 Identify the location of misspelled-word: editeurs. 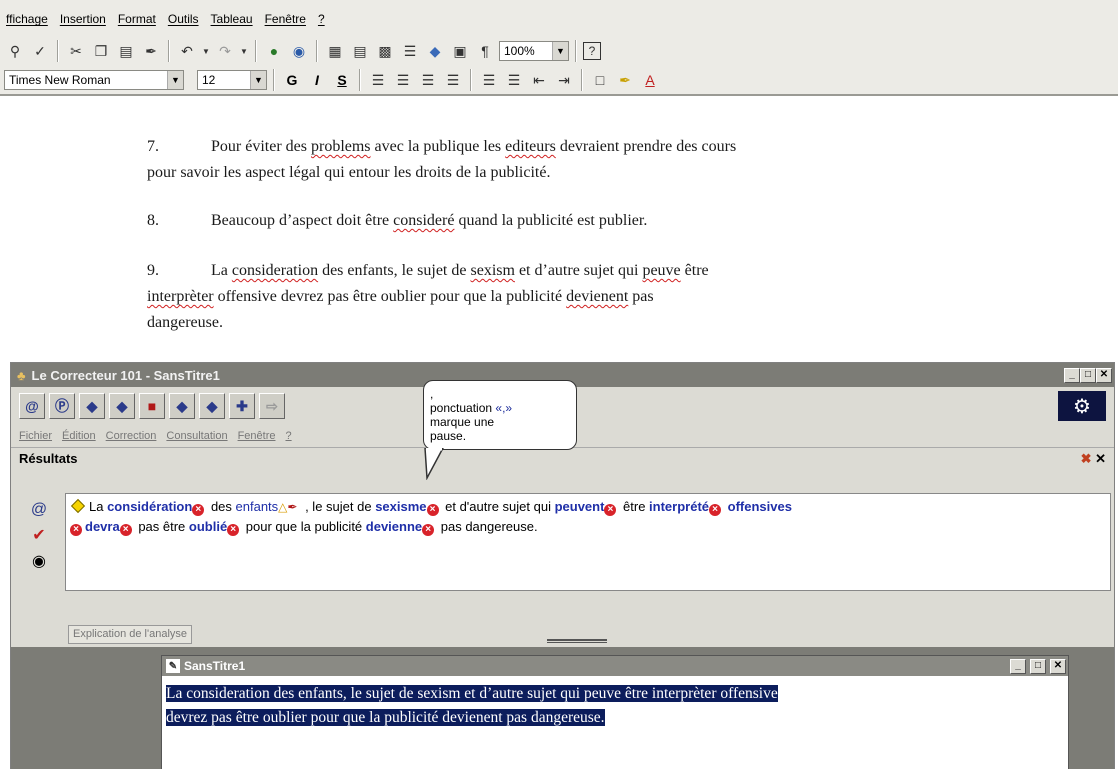
(530, 146).